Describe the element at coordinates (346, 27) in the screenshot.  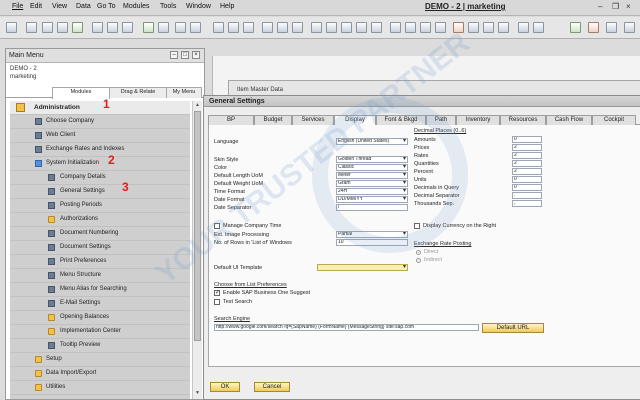
I see `gross-profit-icon` at that location.